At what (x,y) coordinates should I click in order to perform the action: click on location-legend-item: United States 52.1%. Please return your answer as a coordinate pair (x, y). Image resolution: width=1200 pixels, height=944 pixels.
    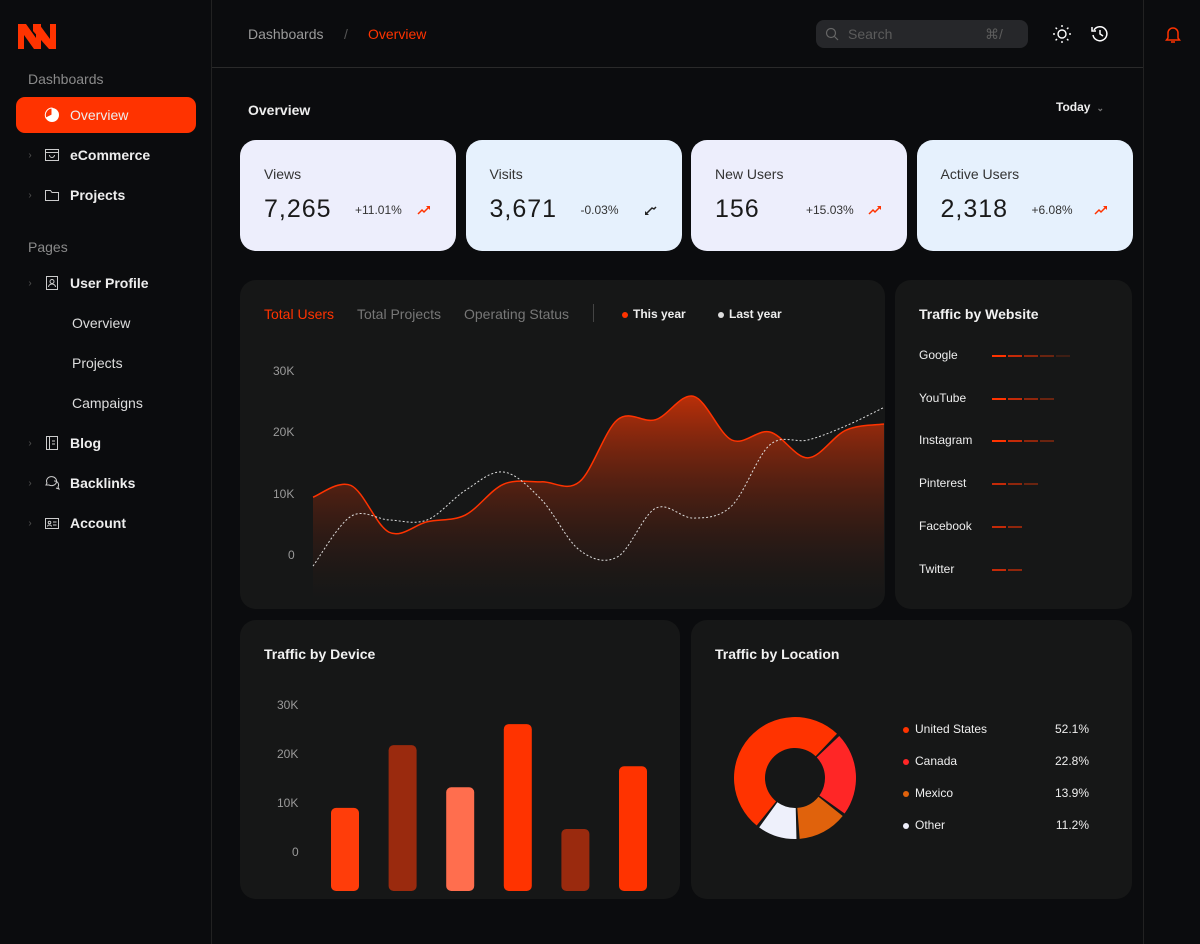
    Looking at the image, I should click on (996, 730).